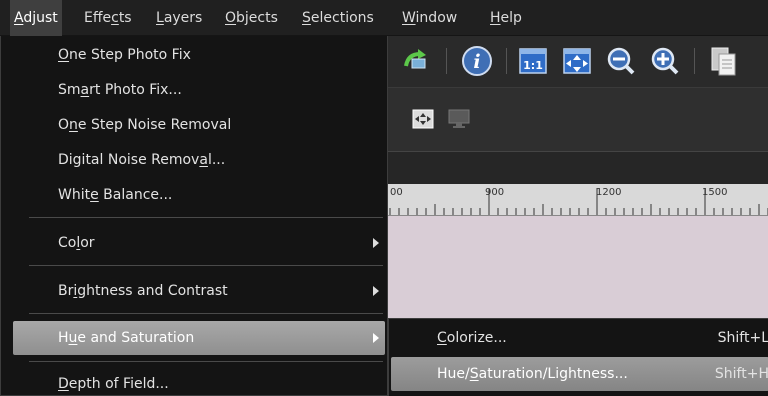 The height and width of the screenshot is (396, 768). I want to click on menu-item-one-step-photo-fix: One Step Photo Fix, so click(199, 55).